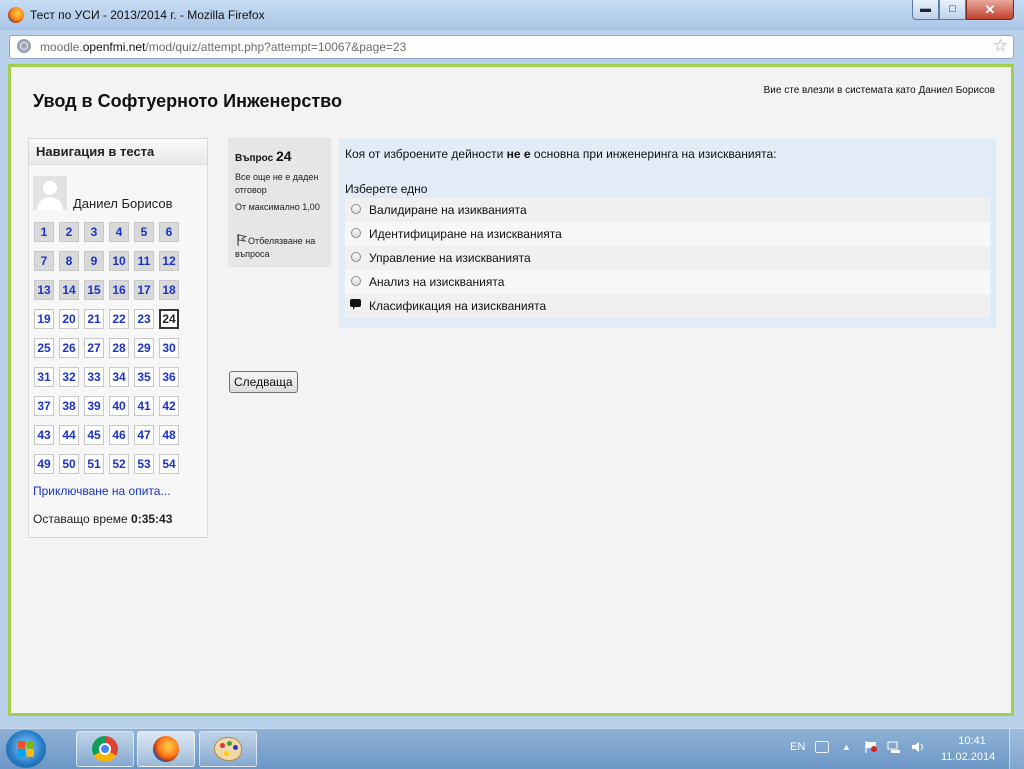 The width and height of the screenshot is (1024, 769). I want to click on question-nav-button: 32, so click(69, 377).